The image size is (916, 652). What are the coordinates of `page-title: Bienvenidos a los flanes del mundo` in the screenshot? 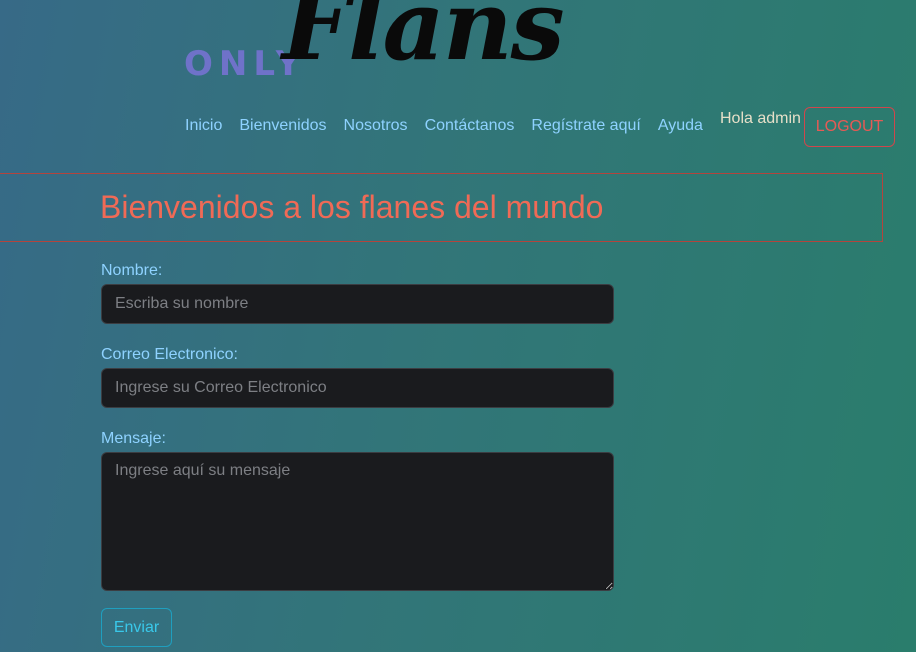 It's located at (352, 207).